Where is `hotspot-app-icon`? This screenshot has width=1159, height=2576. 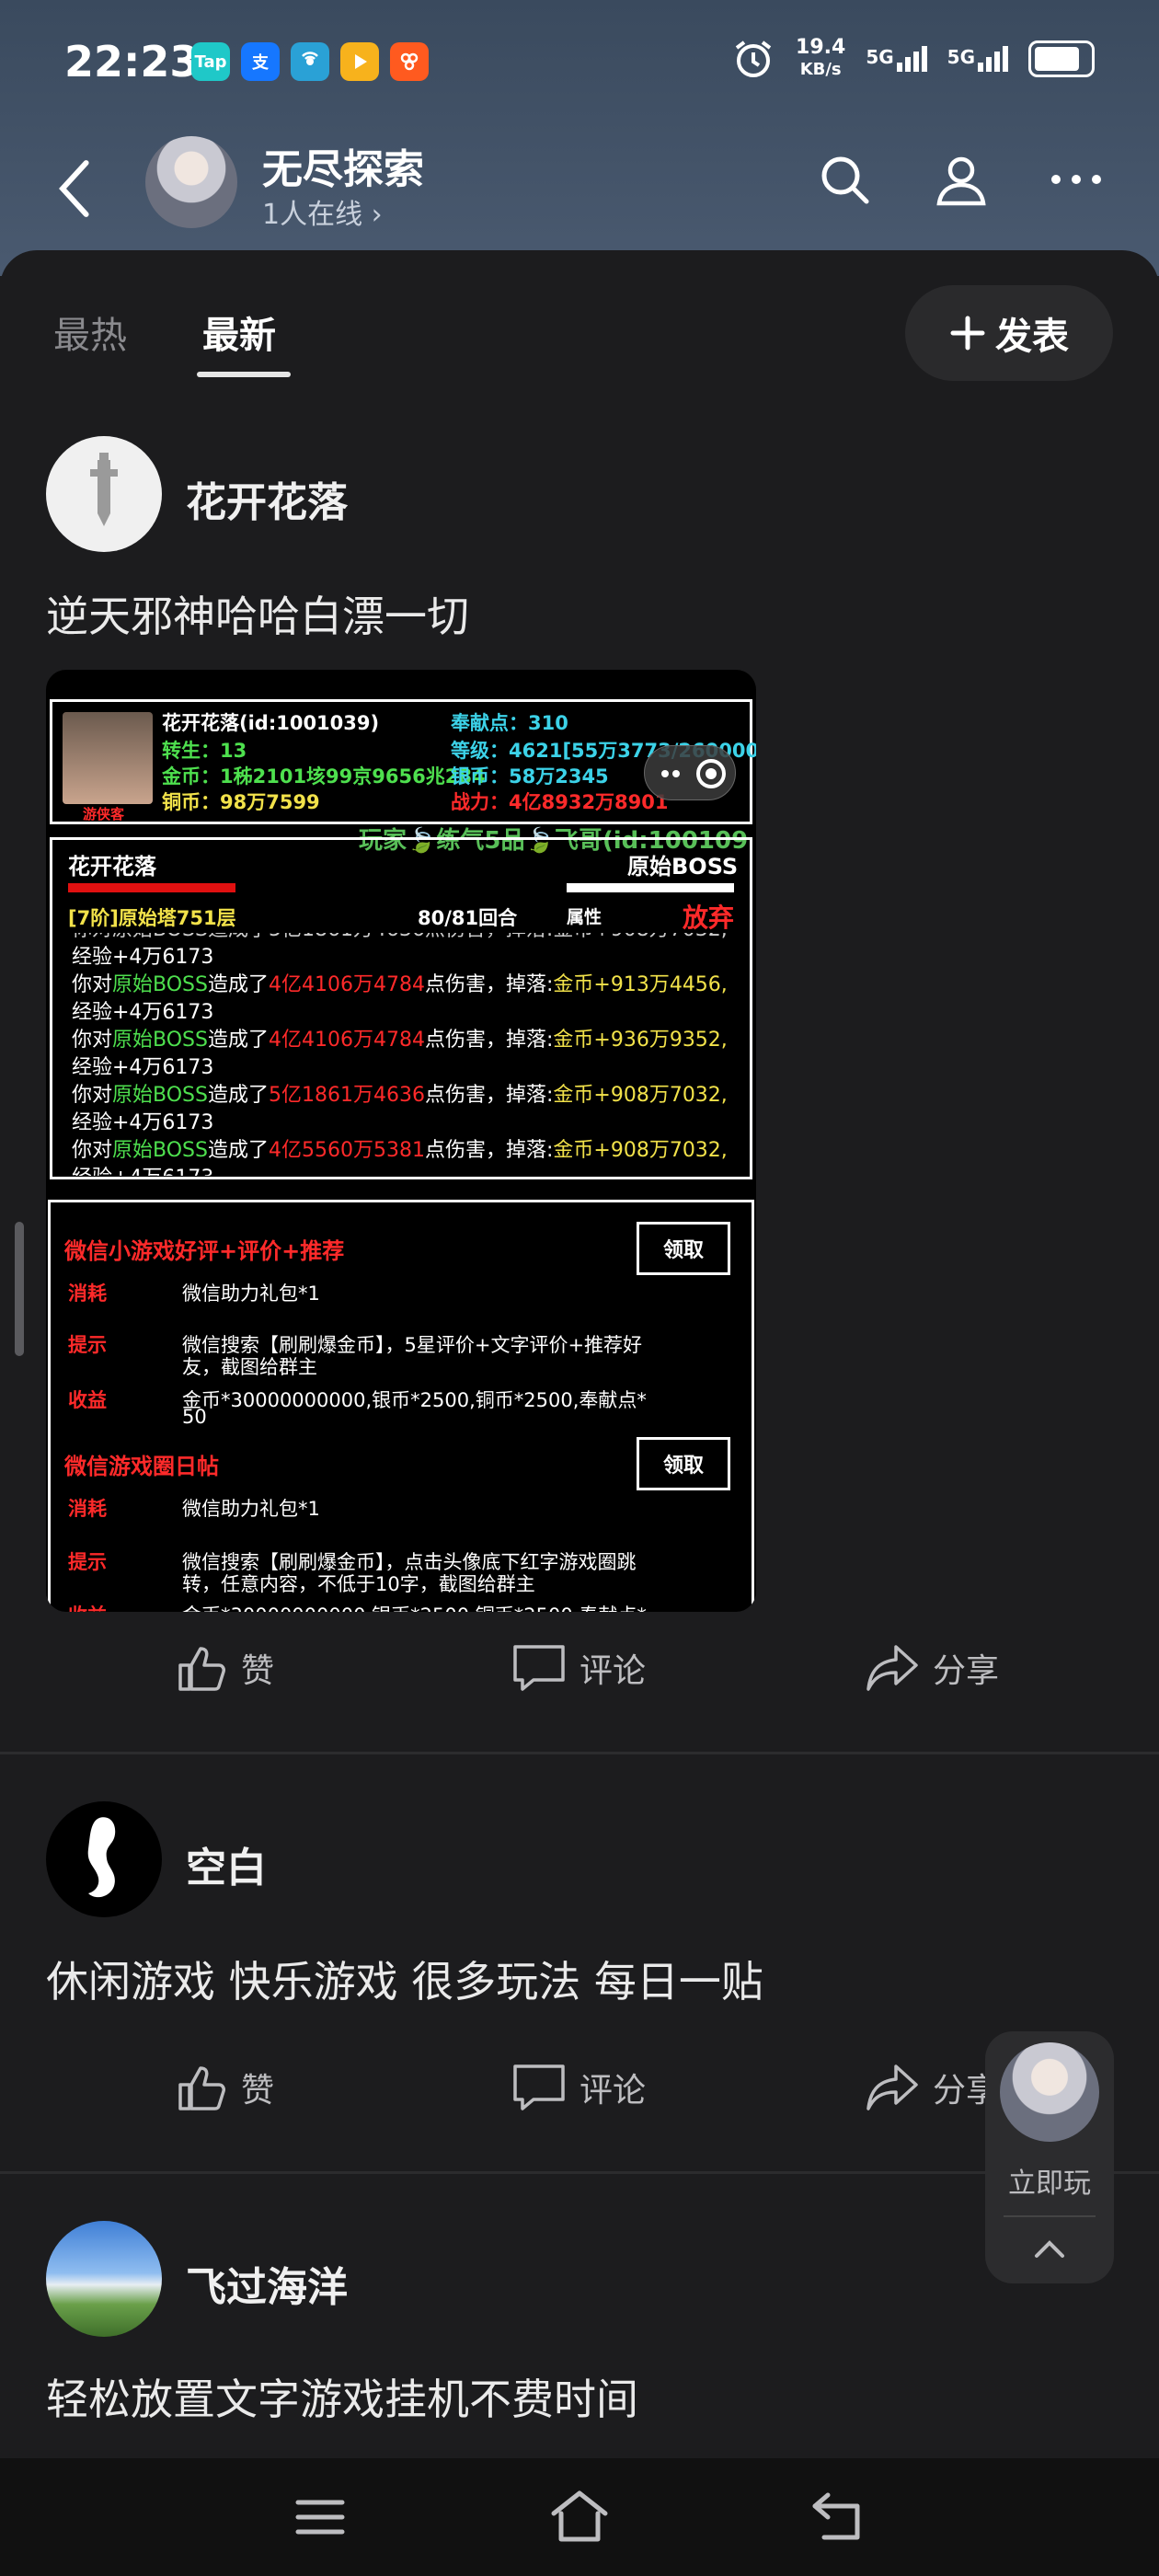
hotspot-app-icon is located at coordinates (310, 61).